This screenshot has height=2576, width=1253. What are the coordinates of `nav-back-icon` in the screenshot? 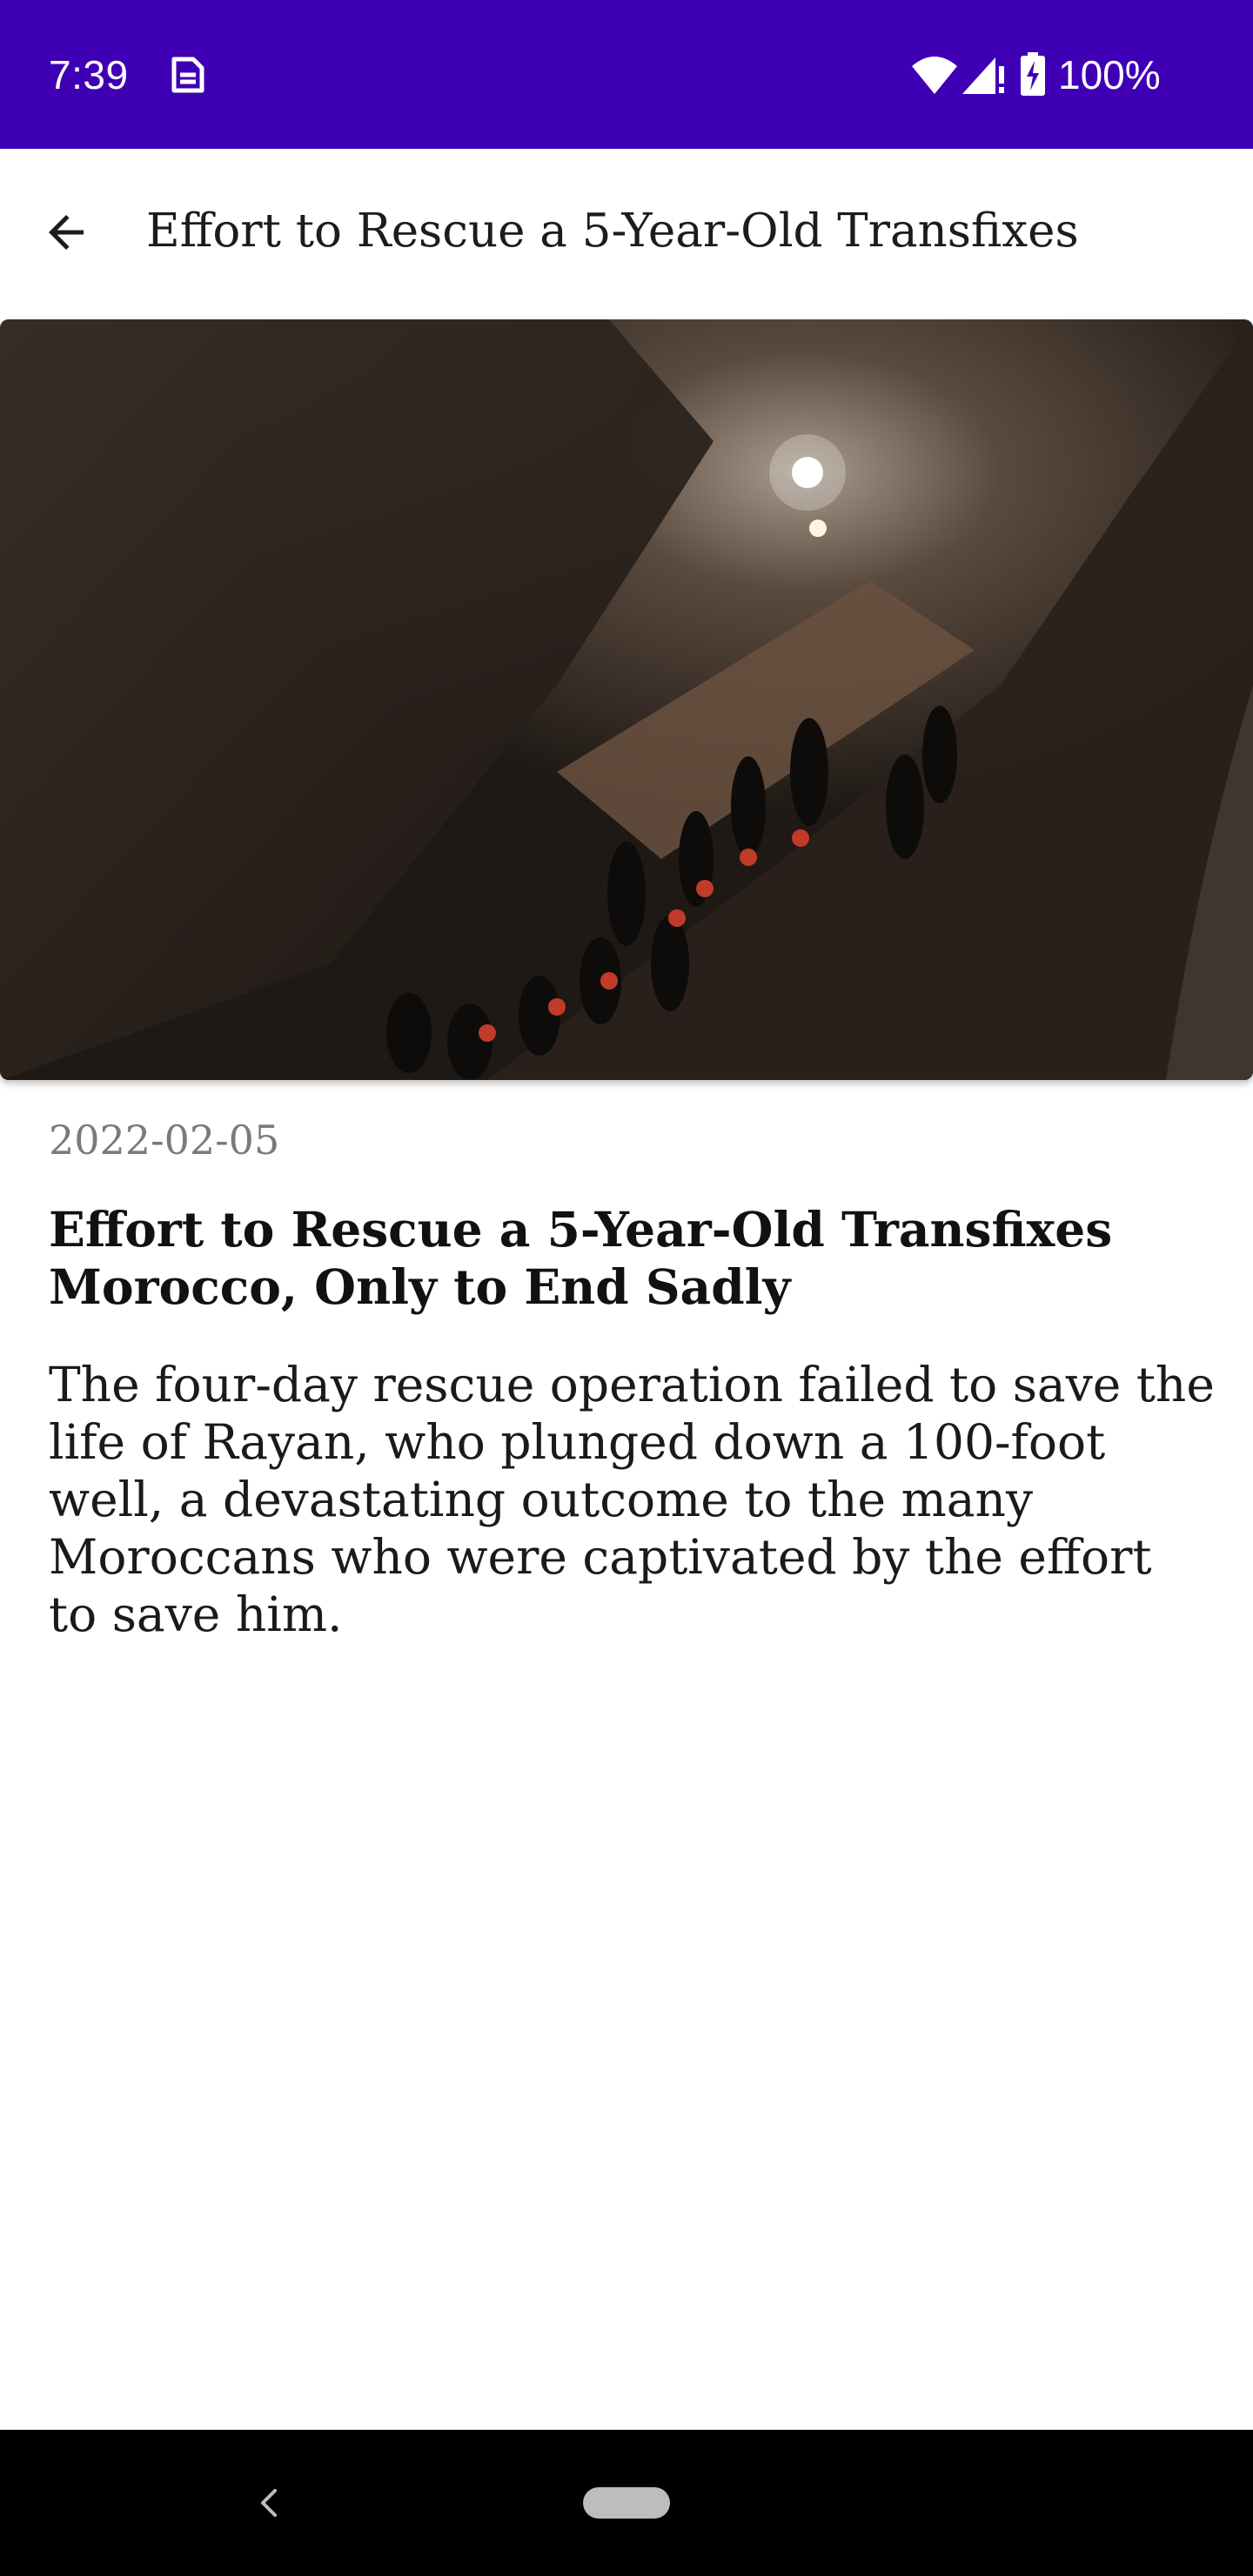 It's located at (269, 2503).